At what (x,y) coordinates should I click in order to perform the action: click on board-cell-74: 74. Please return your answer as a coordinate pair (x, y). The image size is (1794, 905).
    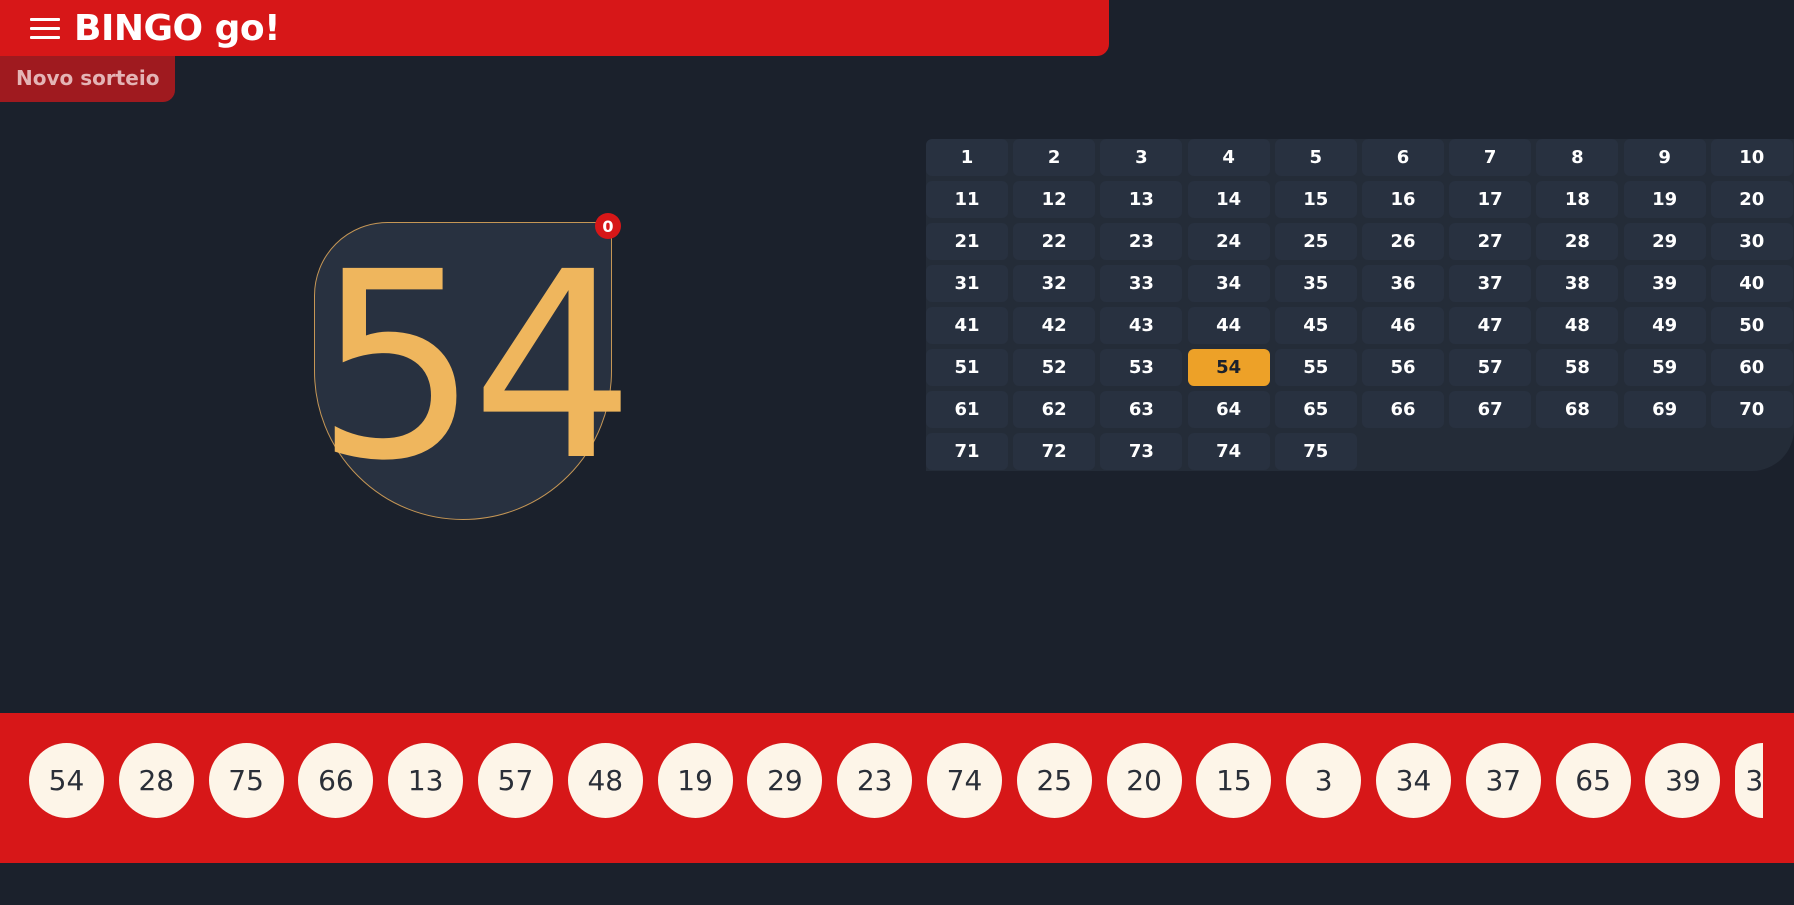
    Looking at the image, I should click on (1228, 451).